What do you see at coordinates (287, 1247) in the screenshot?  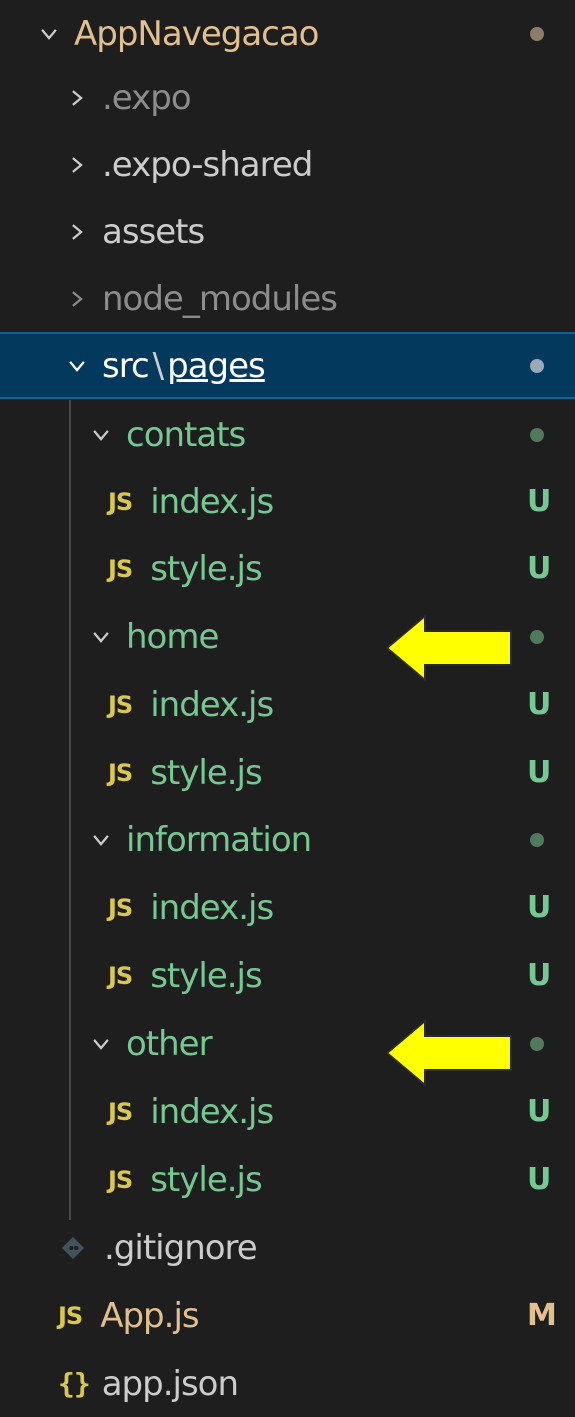 I see `file-row-gitignore: .gitignore` at bounding box center [287, 1247].